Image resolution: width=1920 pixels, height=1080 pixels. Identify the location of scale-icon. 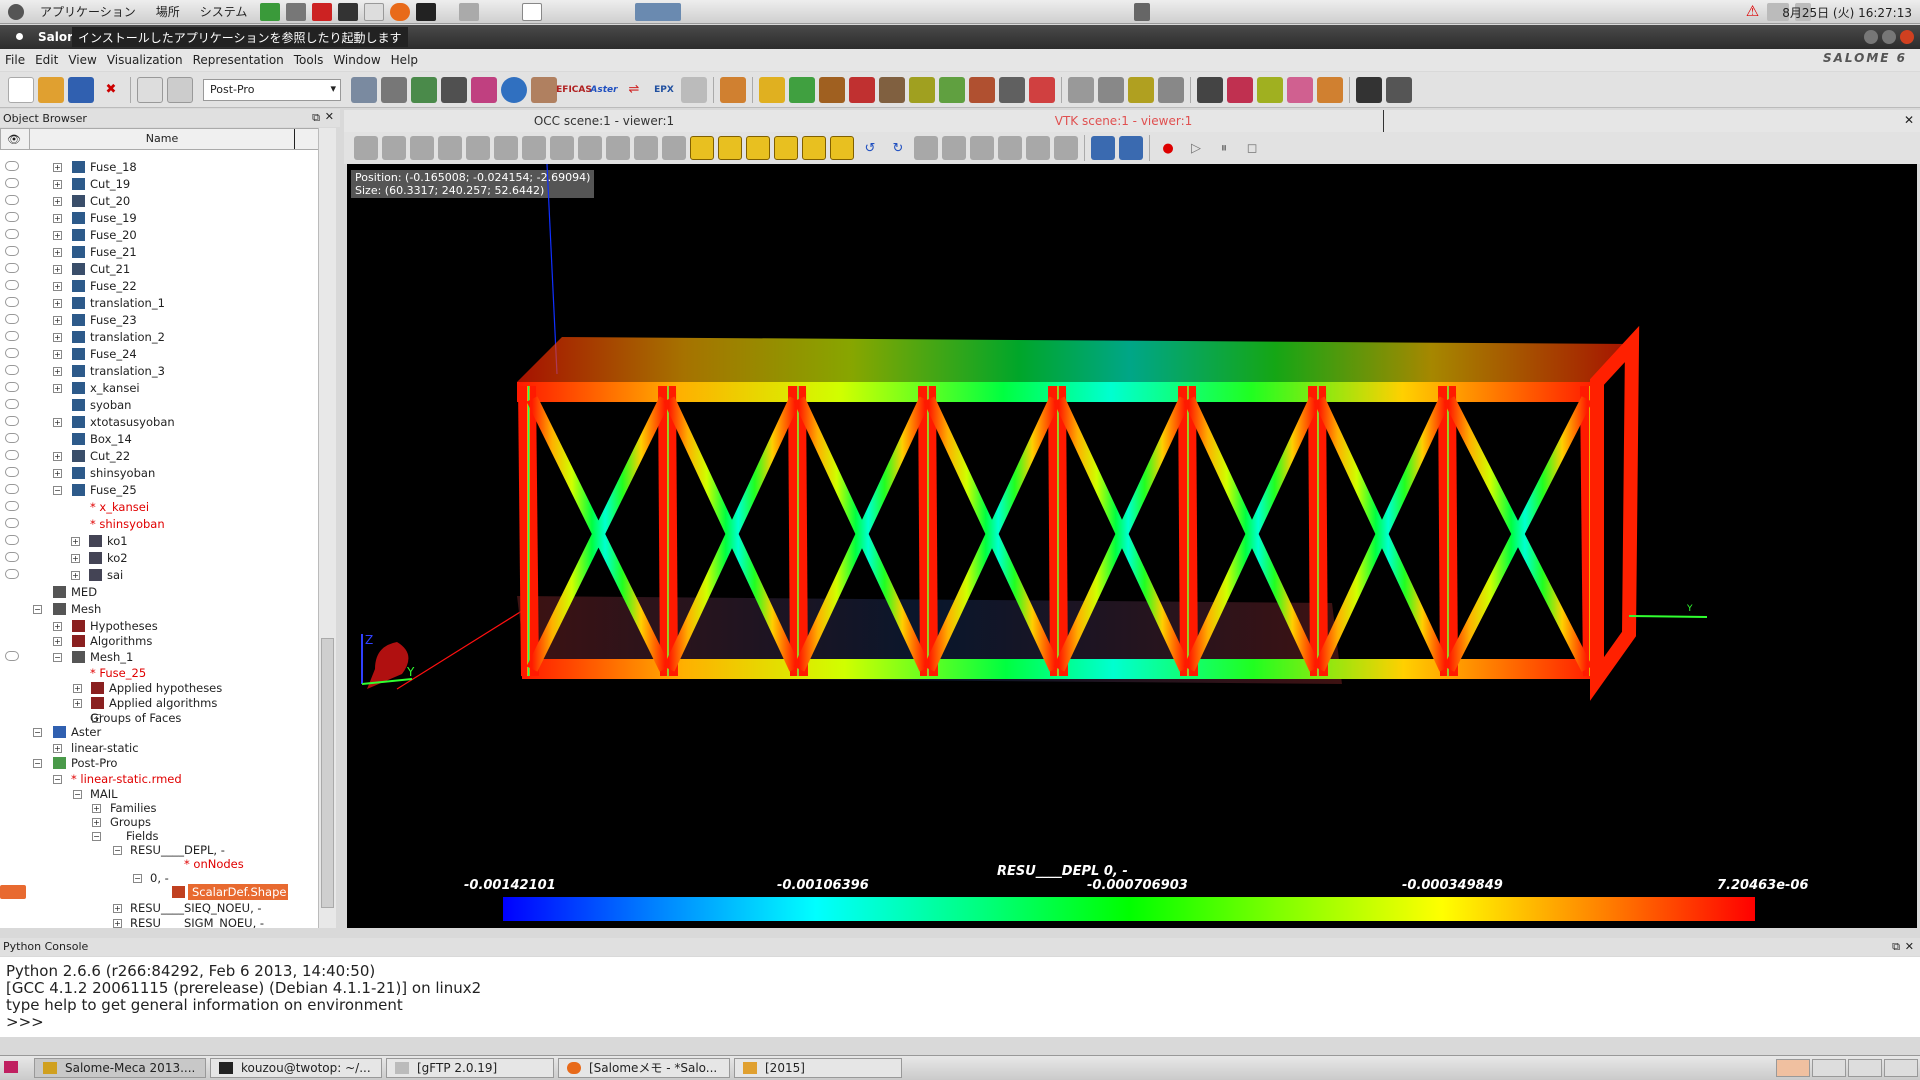
(982, 148).